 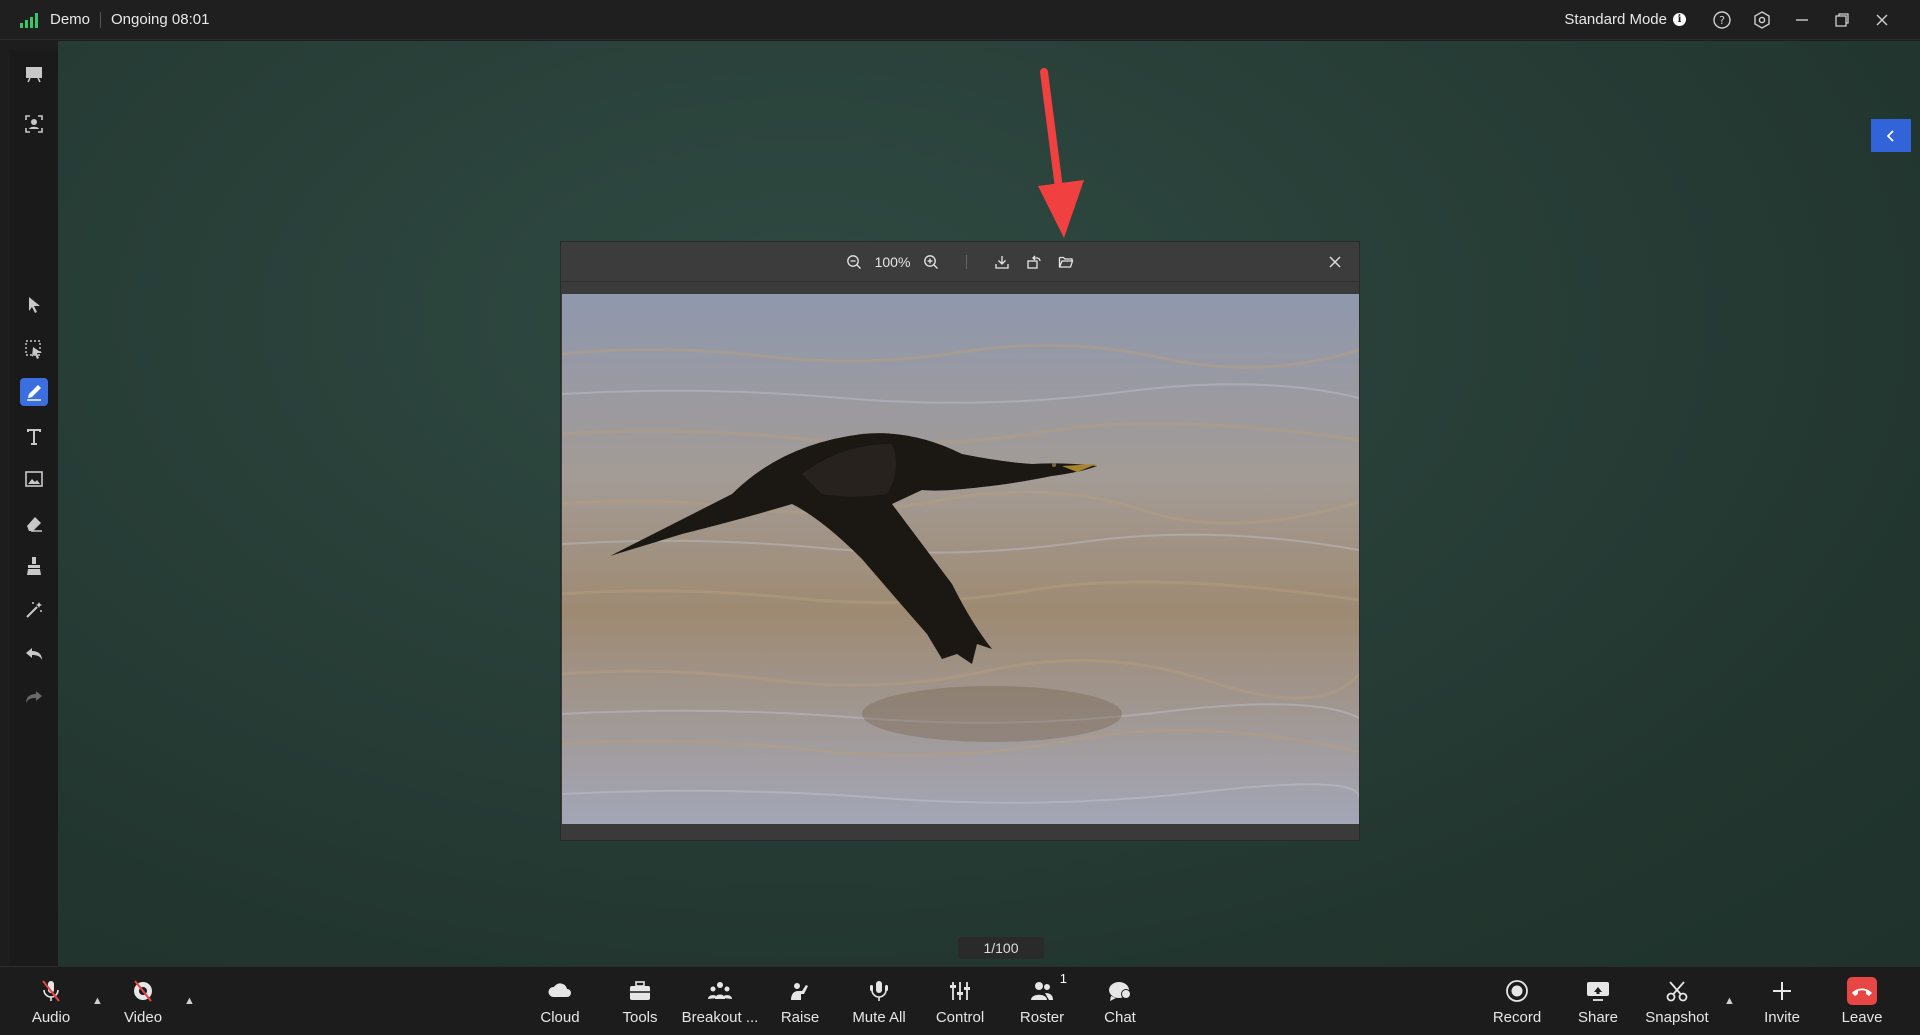 What do you see at coordinates (1066, 262) in the screenshot?
I see `open-folder-icon` at bounding box center [1066, 262].